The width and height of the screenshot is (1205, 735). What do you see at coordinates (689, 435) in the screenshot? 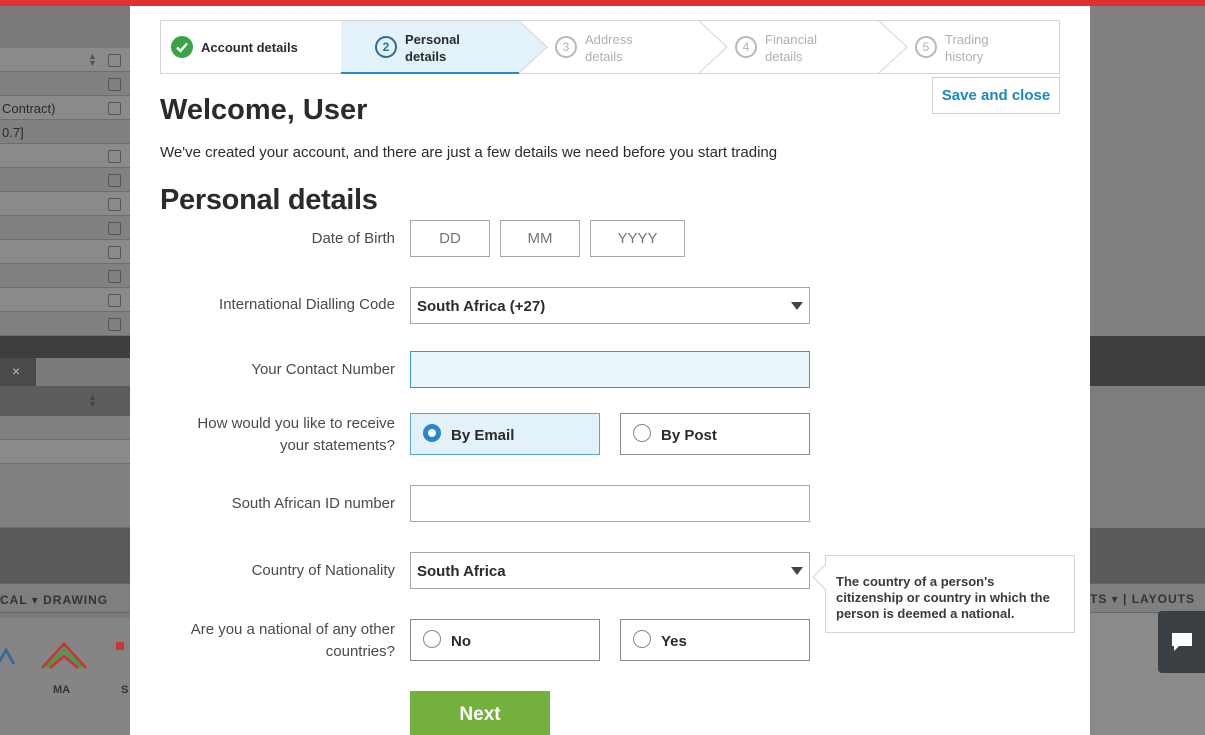
I see `radio-label: By Post` at bounding box center [689, 435].